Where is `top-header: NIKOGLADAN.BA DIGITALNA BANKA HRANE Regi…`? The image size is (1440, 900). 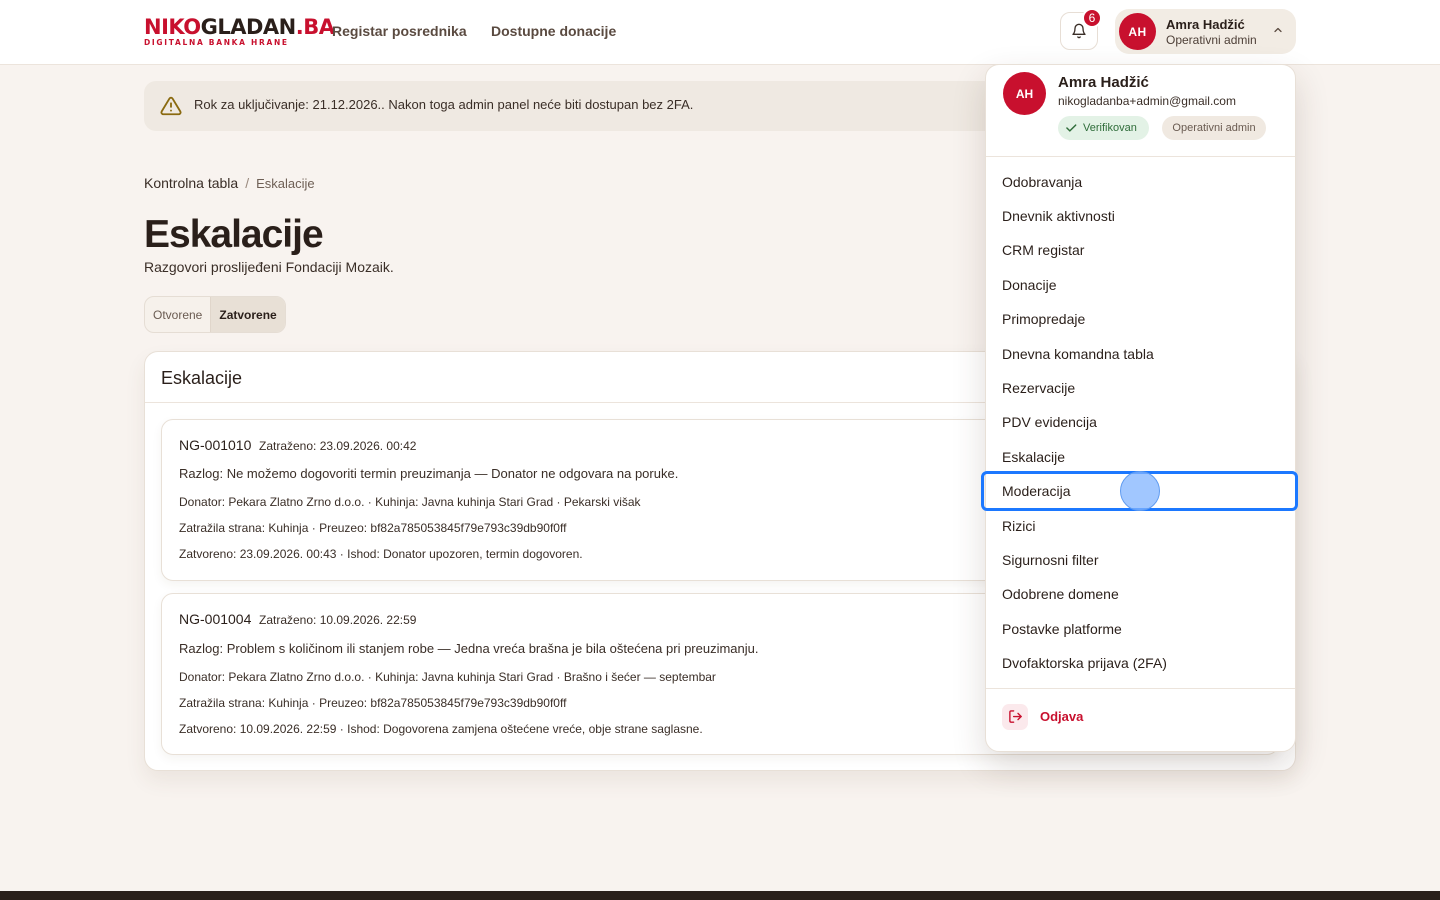 top-header: NIKOGLADAN.BA DIGITALNA BANKA HRANE Regi… is located at coordinates (720, 32).